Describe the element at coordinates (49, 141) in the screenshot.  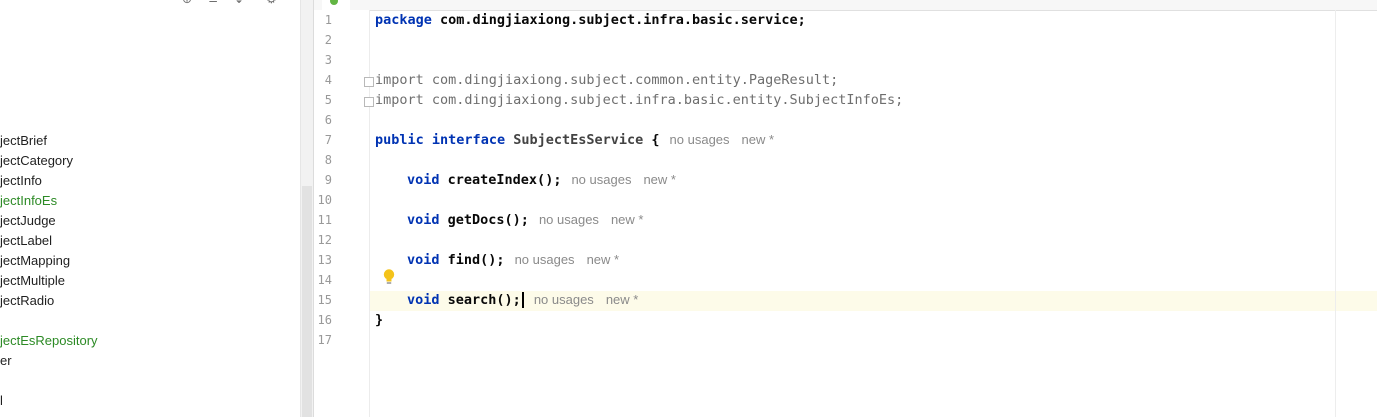
I see `tree-item: jectBrief` at that location.